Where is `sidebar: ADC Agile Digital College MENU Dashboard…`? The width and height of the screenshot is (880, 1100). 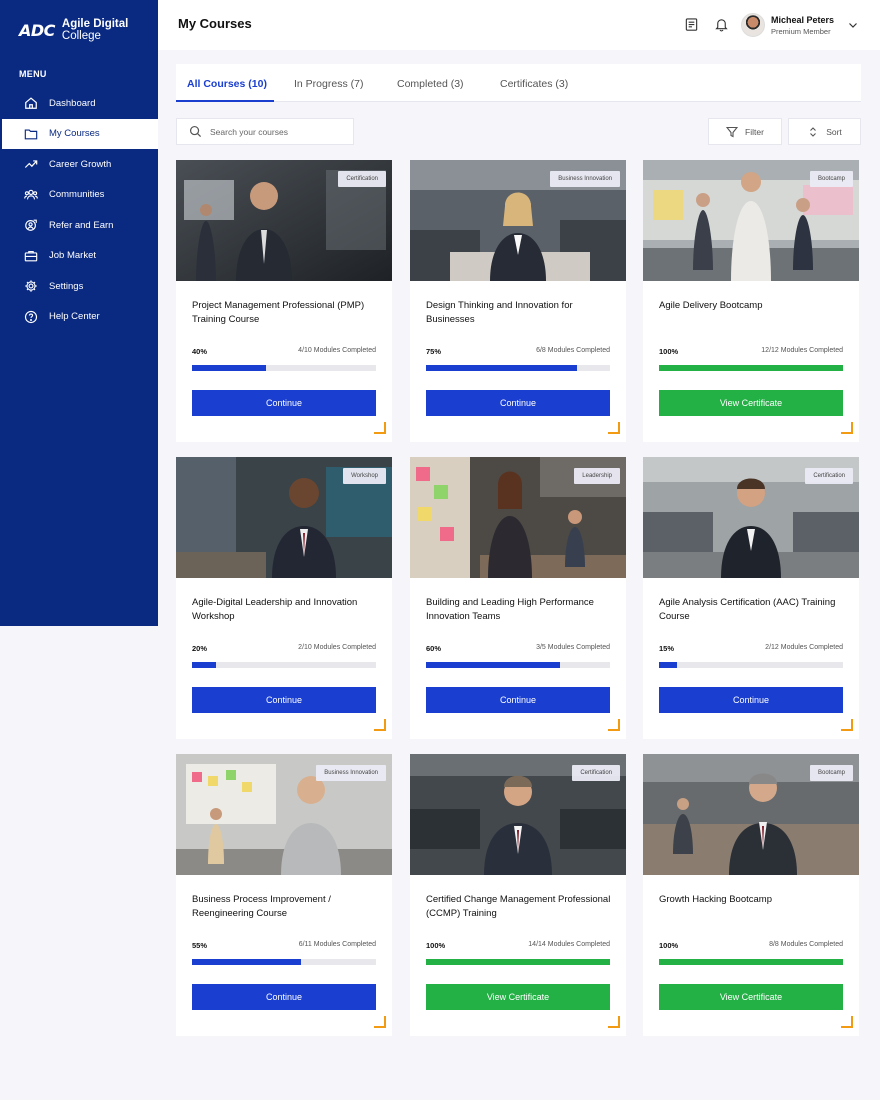
sidebar: ADC Agile Digital College MENU Dashboard… is located at coordinates (79, 313).